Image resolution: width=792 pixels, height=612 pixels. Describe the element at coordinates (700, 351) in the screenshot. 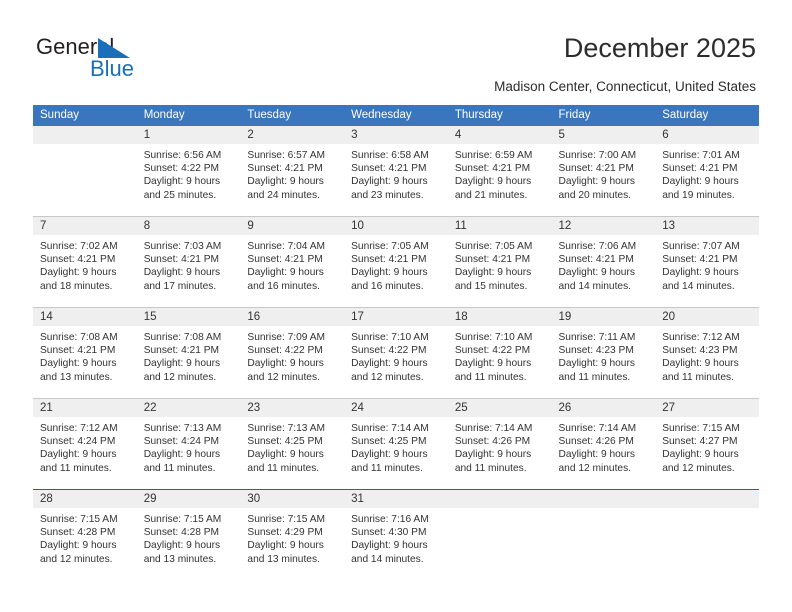

I see `day-detail-line: Sunset: 4:23 PM` at that location.